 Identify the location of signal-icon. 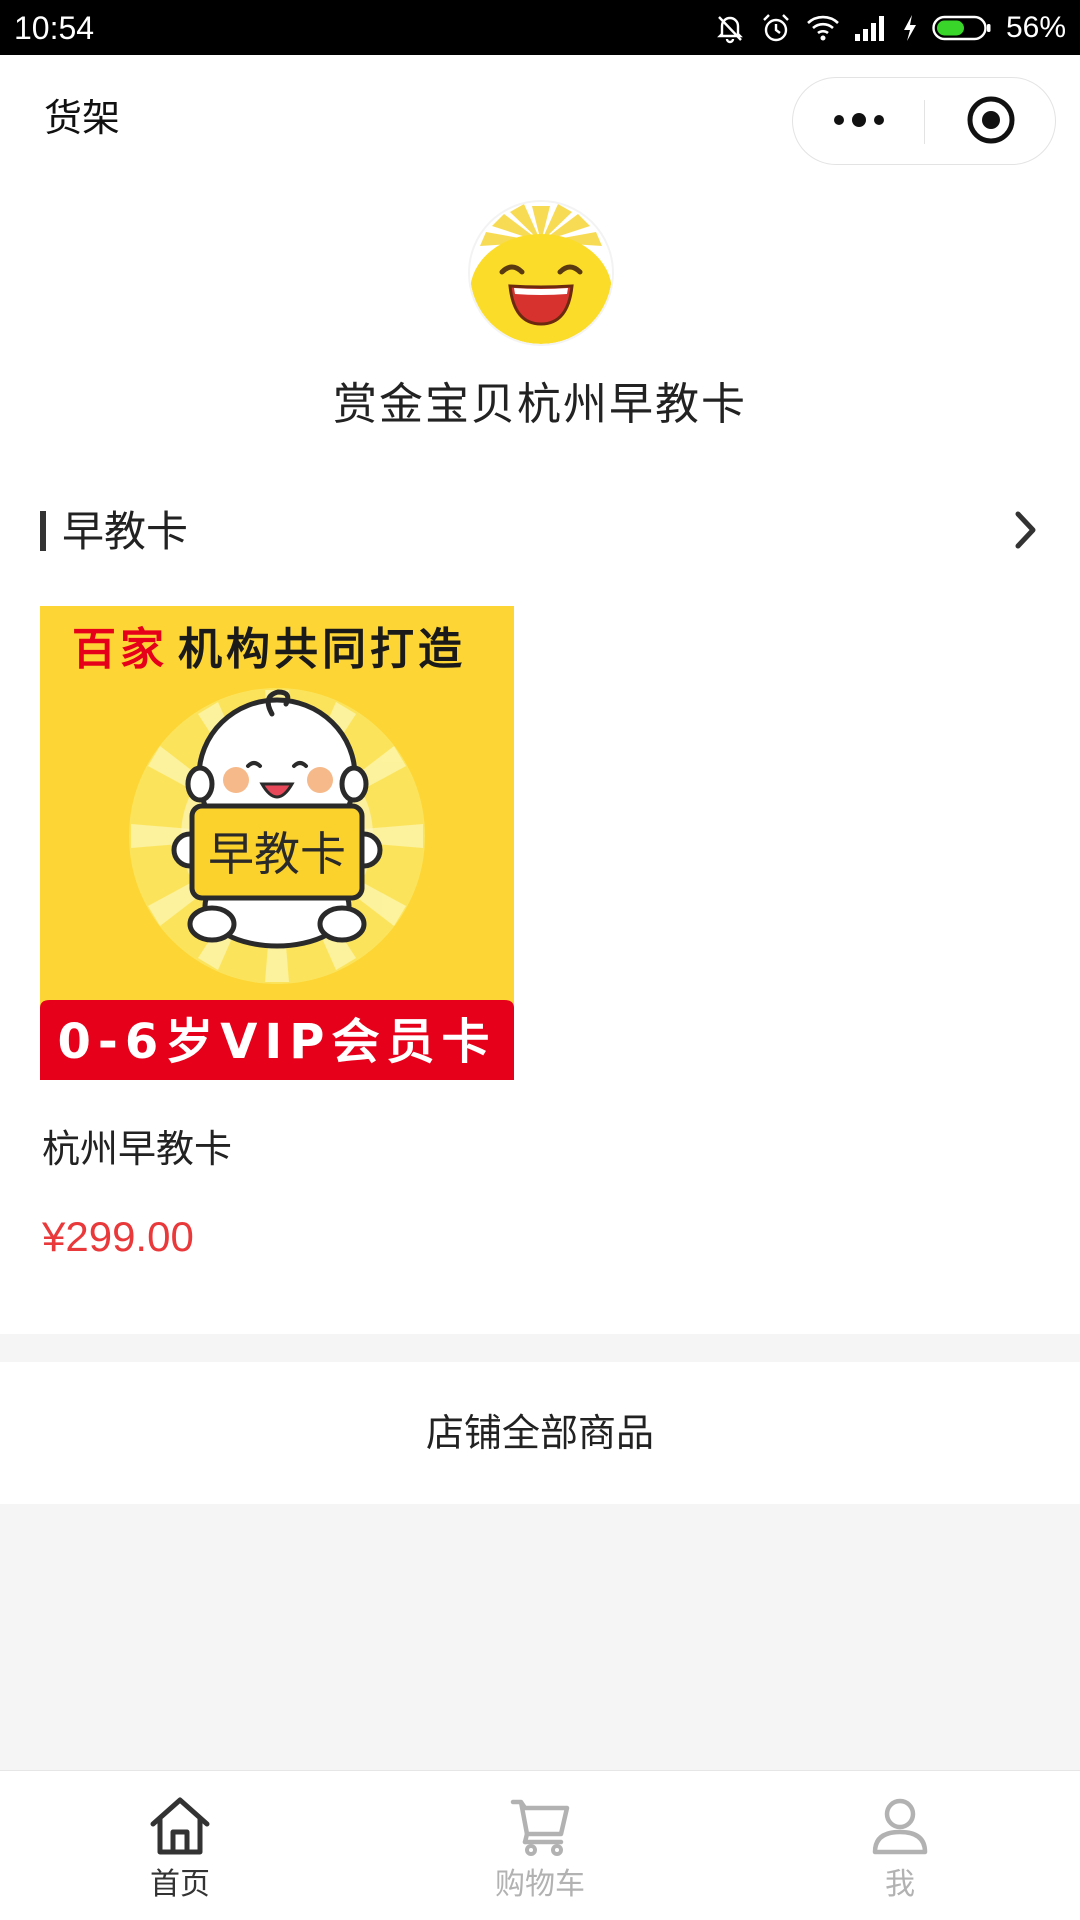
(871, 28).